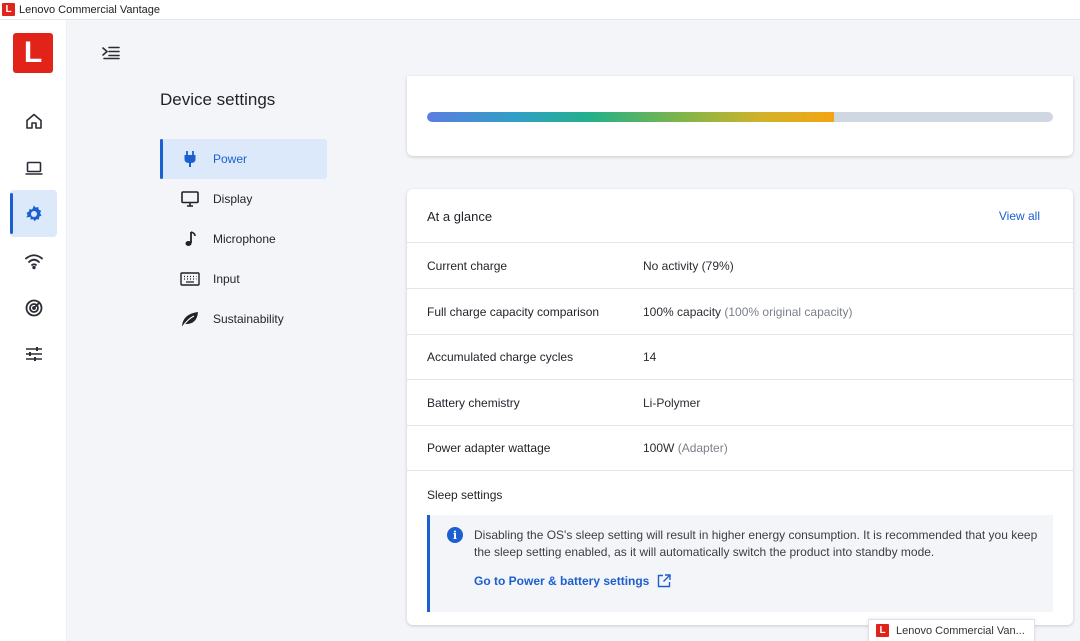 This screenshot has width=1080, height=641. Describe the element at coordinates (455, 535) in the screenshot. I see `info-icon: i` at that location.